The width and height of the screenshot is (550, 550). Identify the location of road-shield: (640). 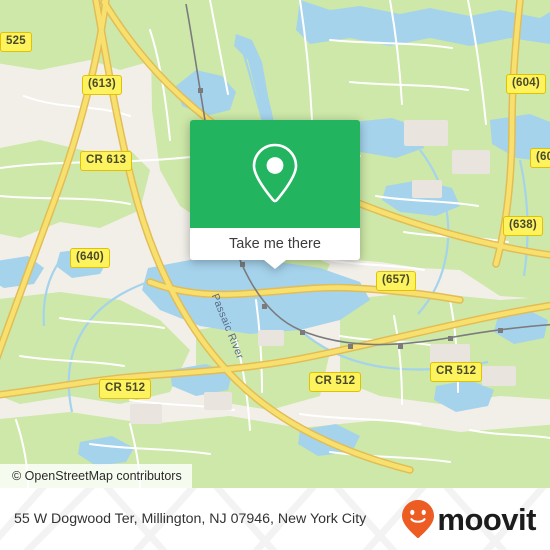
(90, 258).